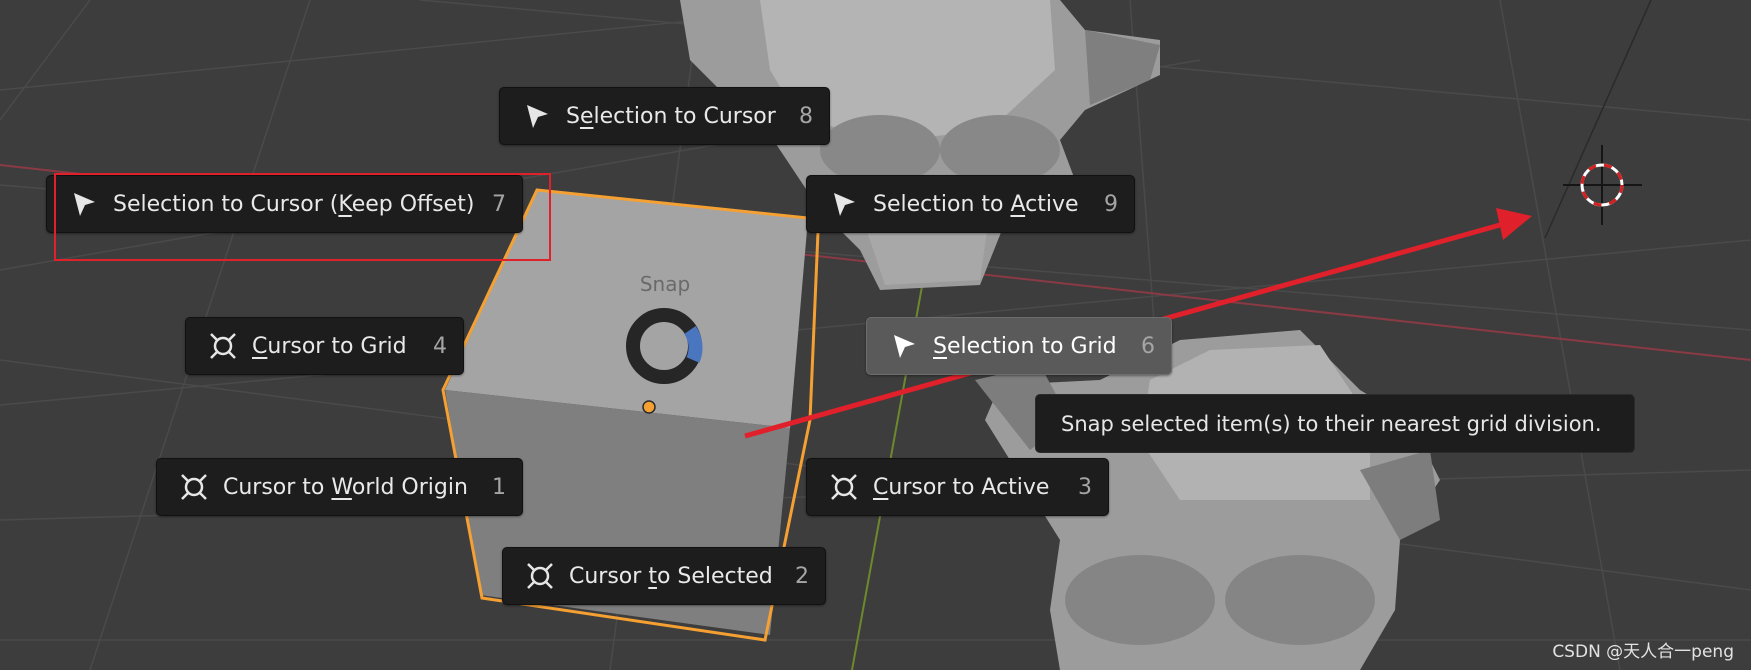 The image size is (1751, 670). I want to click on label-pre: Cursor, so click(609, 576).